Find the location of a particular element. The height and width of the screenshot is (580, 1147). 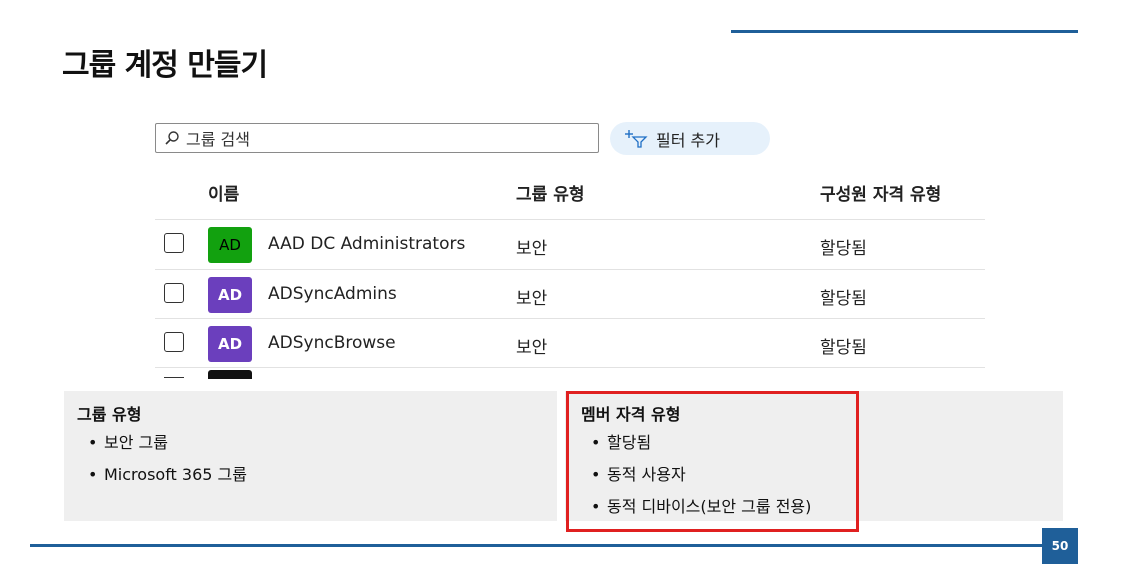

table-row: AD ADSyncAdmins 보안 할당됨 is located at coordinates (570, 294).